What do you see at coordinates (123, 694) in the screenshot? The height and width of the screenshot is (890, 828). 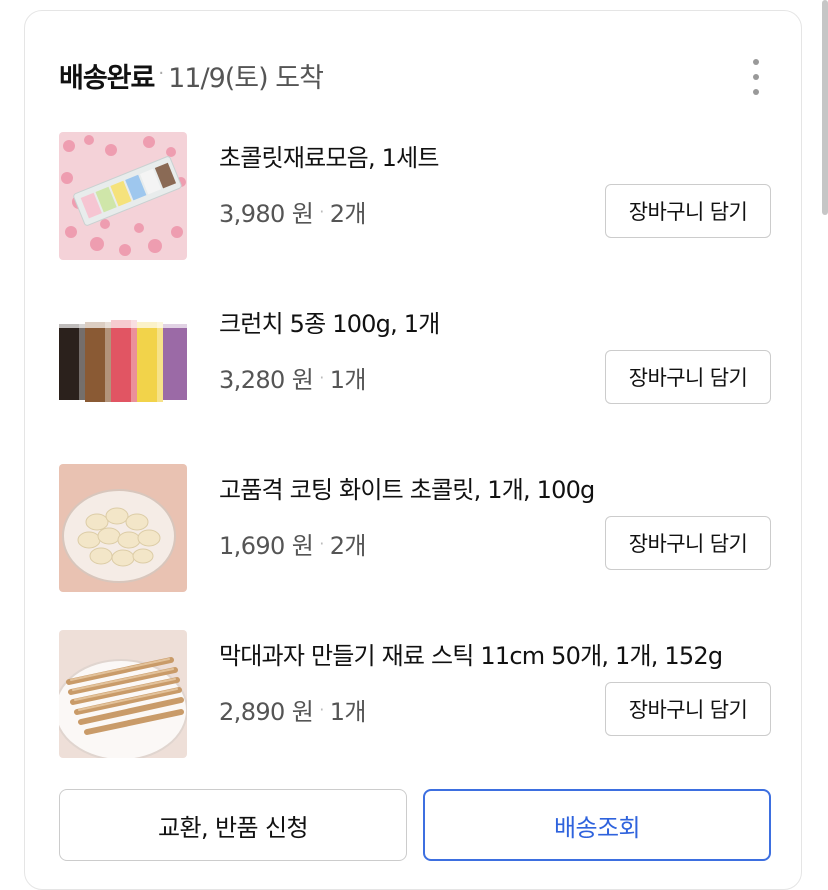 I see `biscuit-sticks-plate-thumbnail` at bounding box center [123, 694].